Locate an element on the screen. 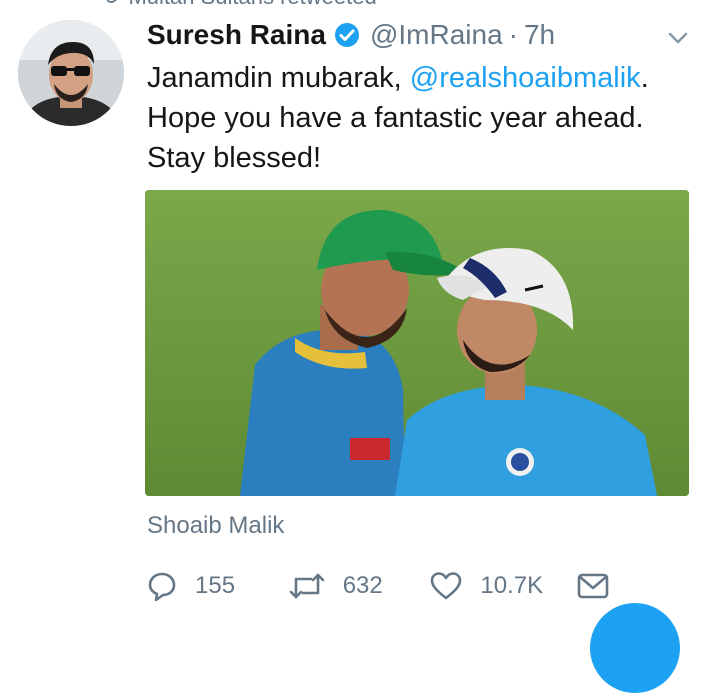  retweet-context-text: Multan Sultans retweeted is located at coordinates (252, 5).